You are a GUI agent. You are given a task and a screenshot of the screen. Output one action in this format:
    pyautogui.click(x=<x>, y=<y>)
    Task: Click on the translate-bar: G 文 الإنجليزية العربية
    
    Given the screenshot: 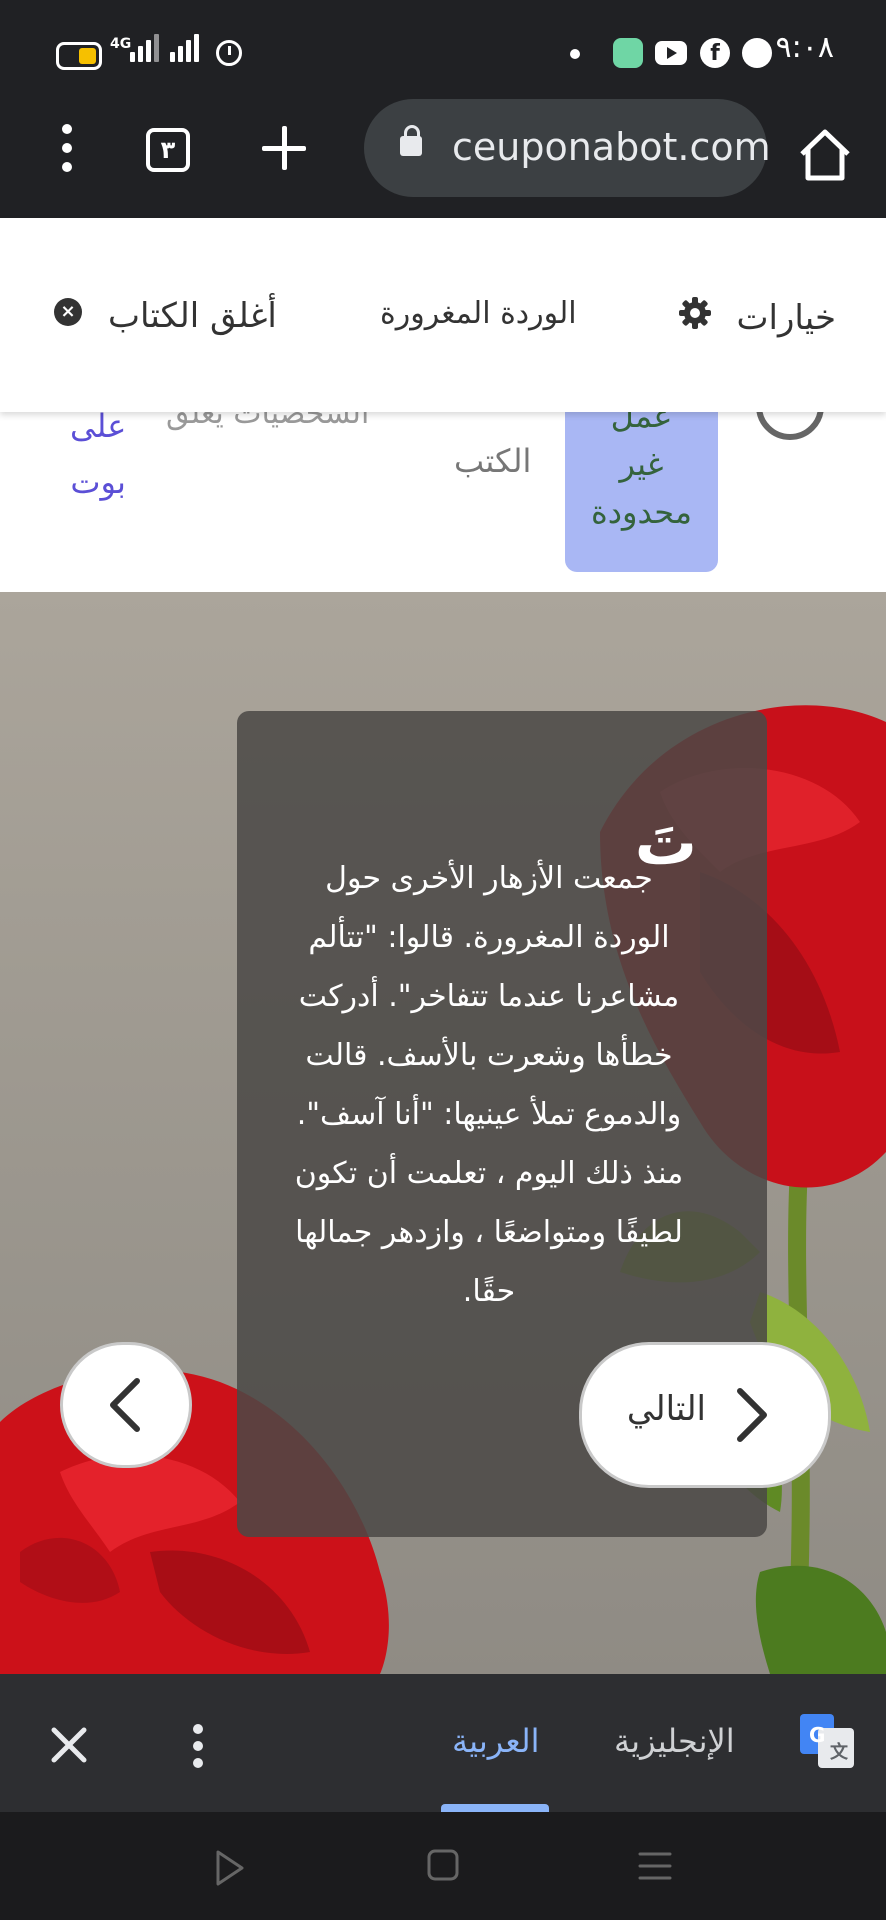 What is the action you would take?
    pyautogui.click(x=443, y=1743)
    